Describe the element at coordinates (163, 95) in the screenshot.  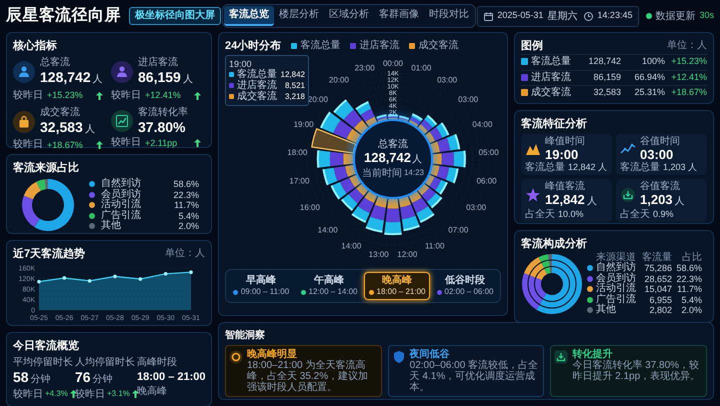
I see `change-value: +12.41%` at that location.